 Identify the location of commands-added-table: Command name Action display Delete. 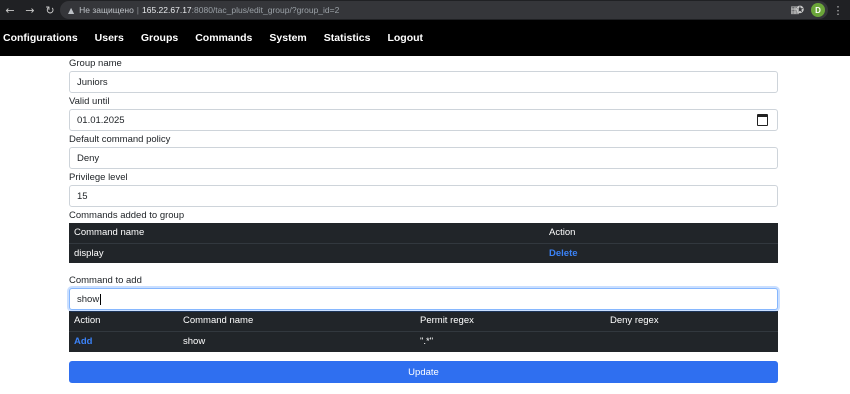
(423, 243).